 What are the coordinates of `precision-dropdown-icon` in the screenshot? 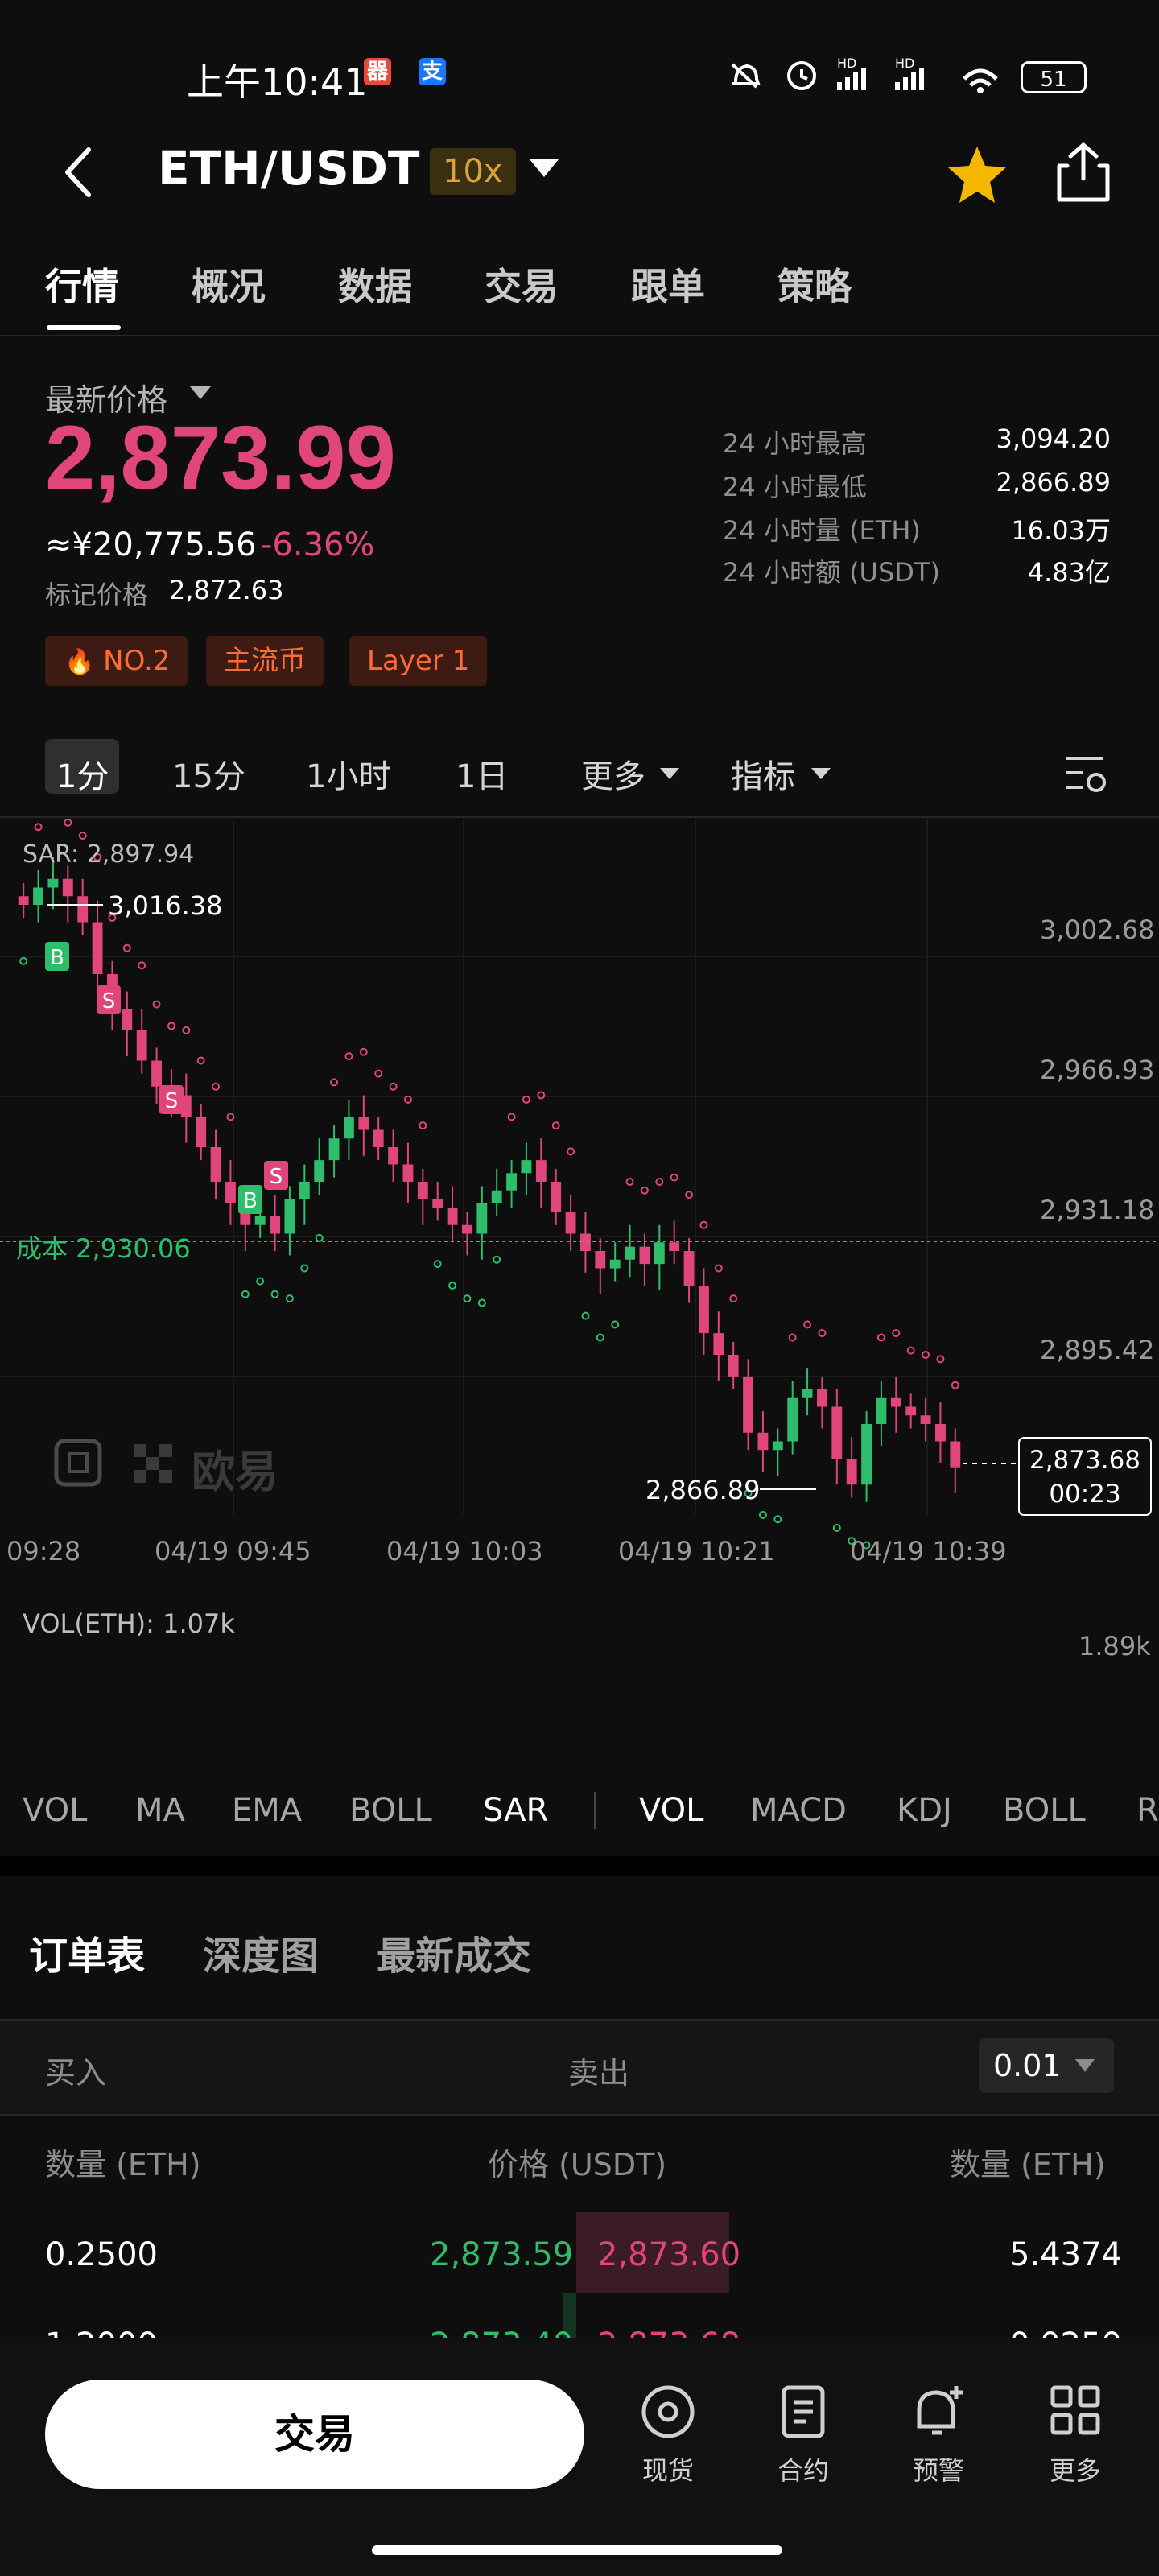 It's located at (1085, 2065).